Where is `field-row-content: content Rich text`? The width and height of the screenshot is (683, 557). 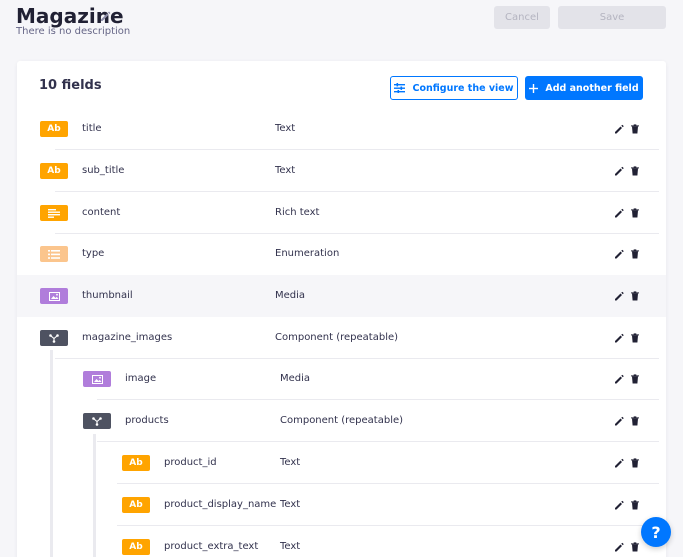 field-row-content: content Rich text is located at coordinates (341, 213).